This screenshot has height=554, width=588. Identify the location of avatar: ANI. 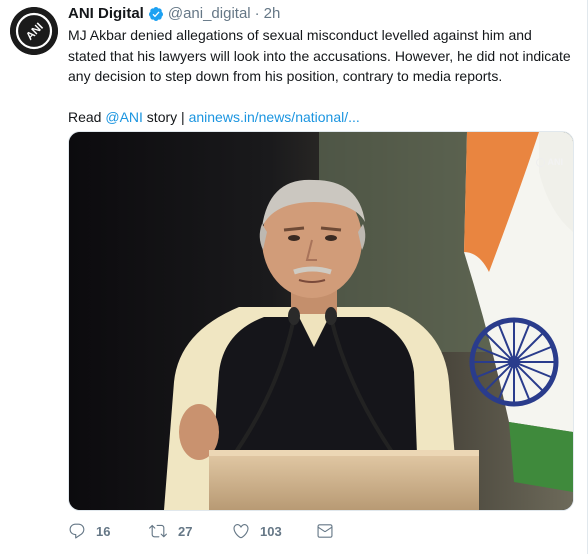
(34, 31).